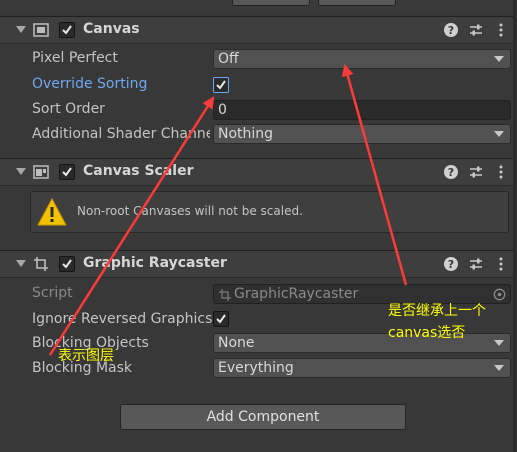  I want to click on inherit-annotation-line2: canvas选否, so click(427, 333).